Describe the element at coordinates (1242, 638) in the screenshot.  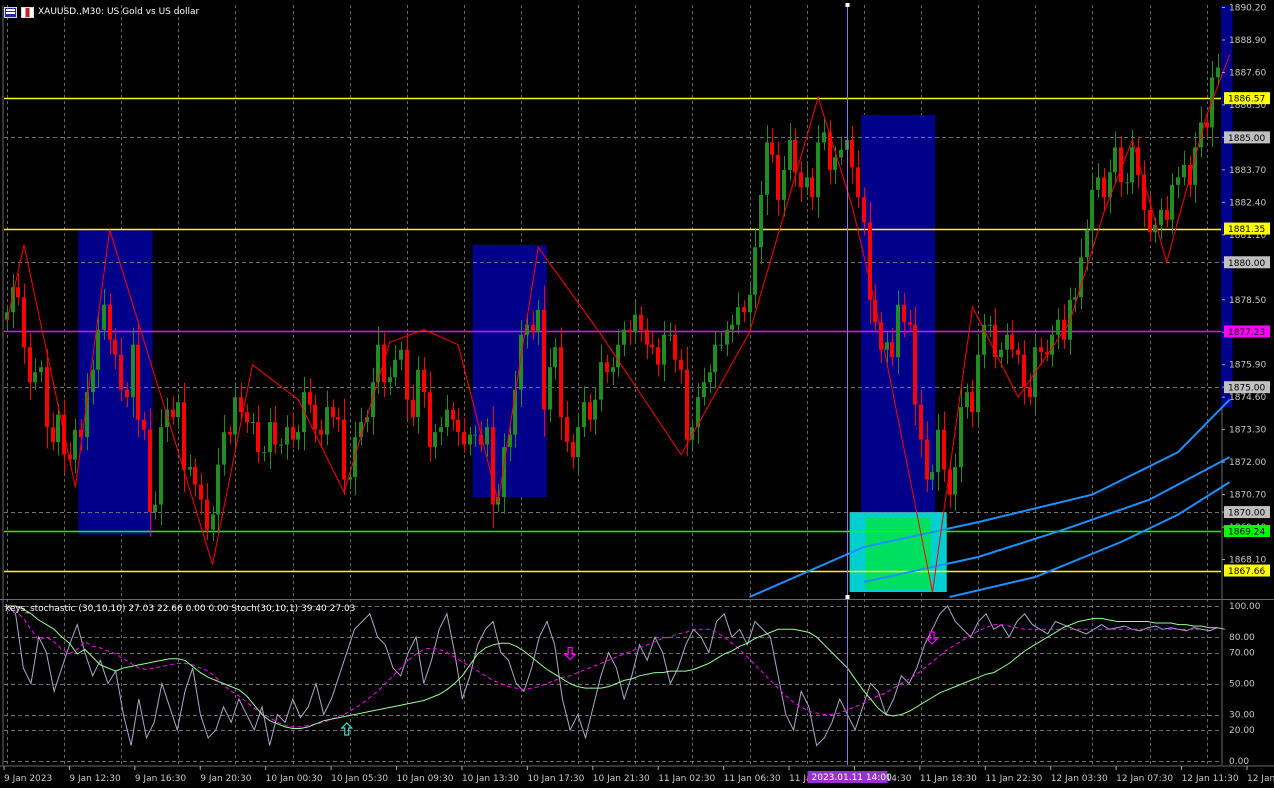
I see `stoch-axis-label: 80.00` at that location.